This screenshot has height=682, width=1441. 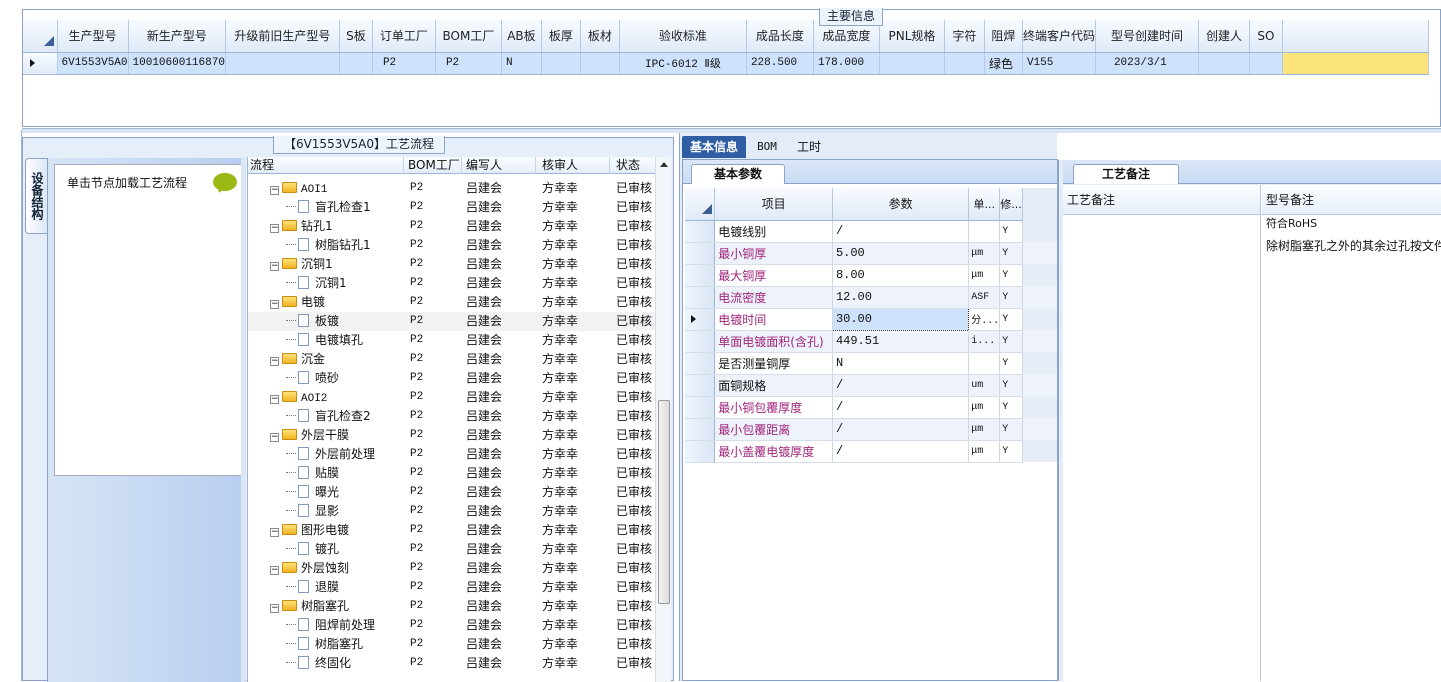 What do you see at coordinates (773, 385) in the screenshot?
I see `param-cell-item: 面铜规格` at bounding box center [773, 385].